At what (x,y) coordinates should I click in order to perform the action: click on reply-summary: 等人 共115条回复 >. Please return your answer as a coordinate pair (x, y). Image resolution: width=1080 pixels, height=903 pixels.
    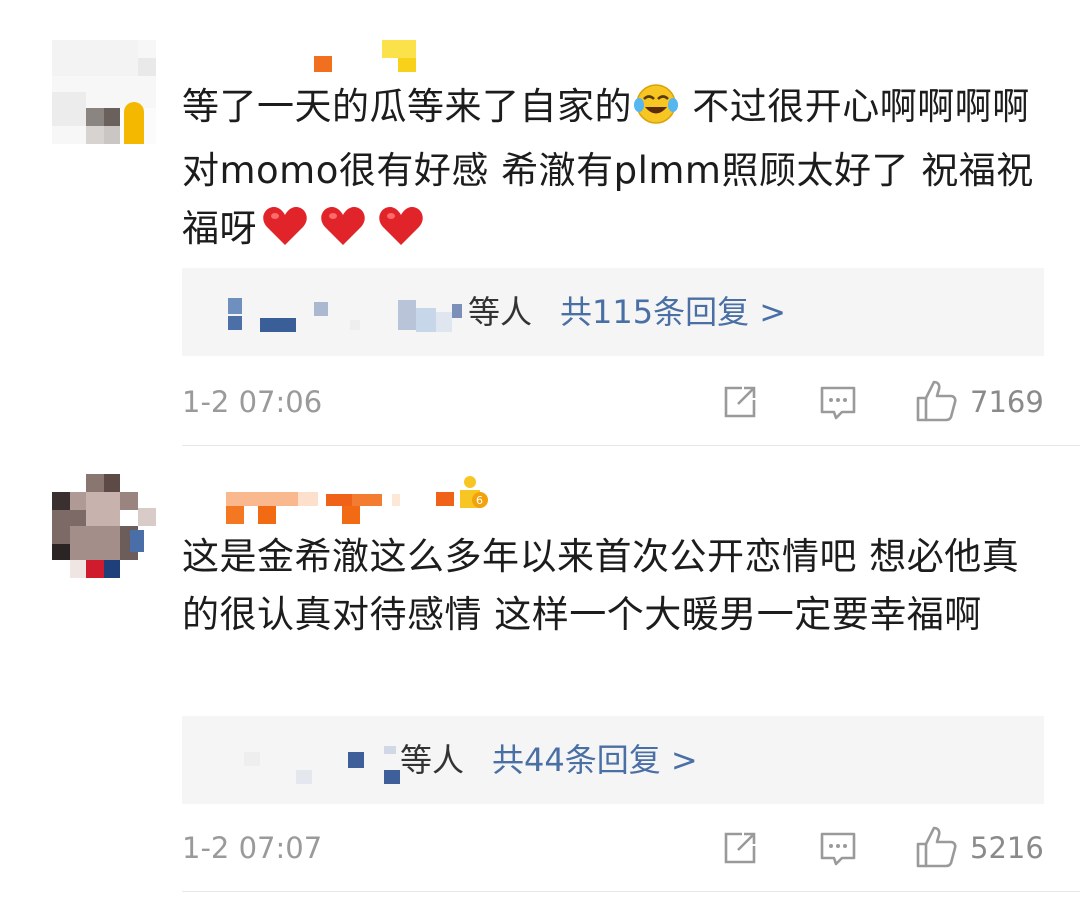
    Looking at the image, I should click on (613, 312).